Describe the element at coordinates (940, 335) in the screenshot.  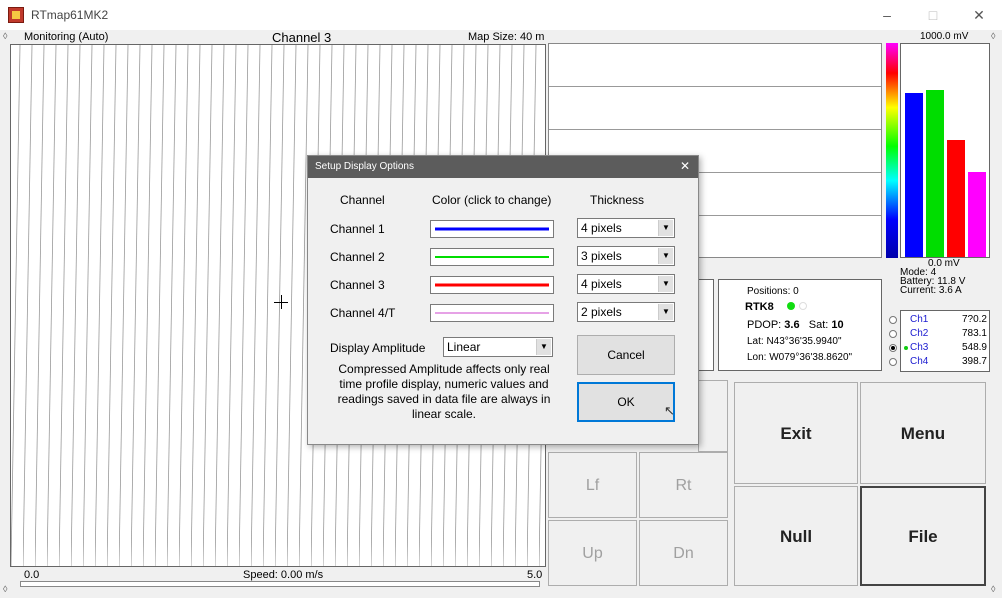
I see `channel-row: Ch2 783.1` at that location.